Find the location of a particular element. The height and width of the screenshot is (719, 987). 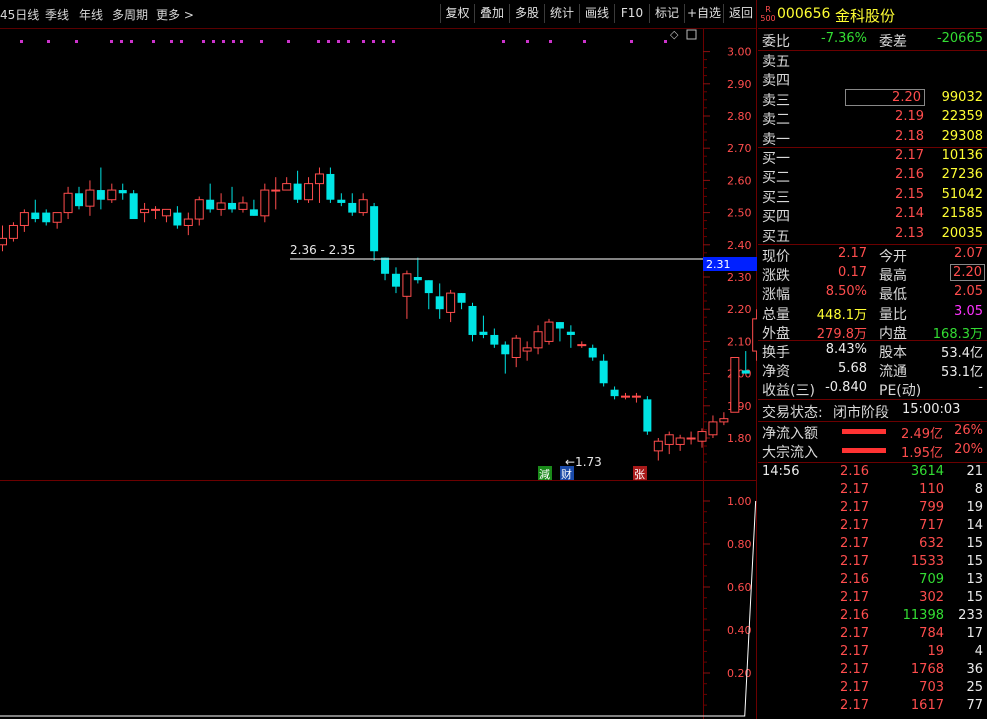

flow-bar is located at coordinates (864, 450).